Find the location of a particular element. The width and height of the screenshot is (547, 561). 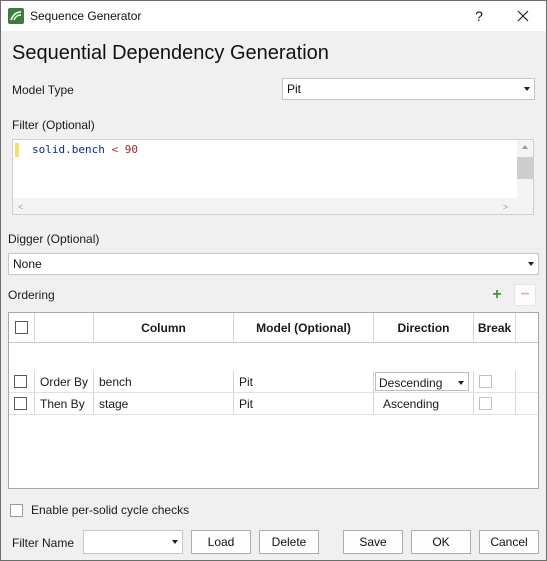

window-title: Sequence Generator is located at coordinates (86, 16).